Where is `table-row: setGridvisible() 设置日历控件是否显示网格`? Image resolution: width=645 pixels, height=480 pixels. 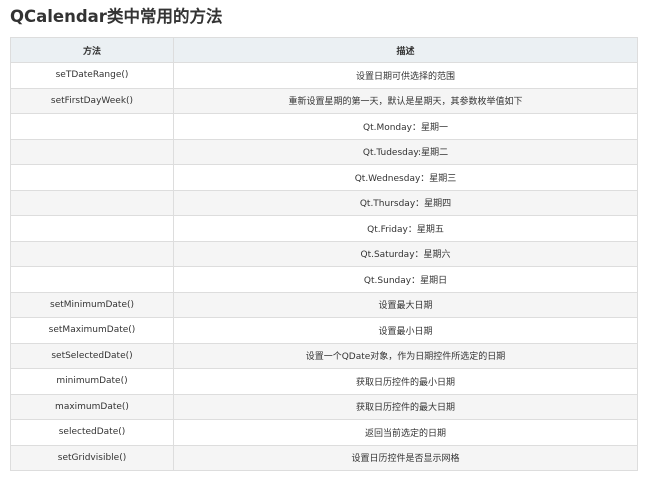
table-row: setGridvisible() 设置日历控件是否显示网格 is located at coordinates (324, 457).